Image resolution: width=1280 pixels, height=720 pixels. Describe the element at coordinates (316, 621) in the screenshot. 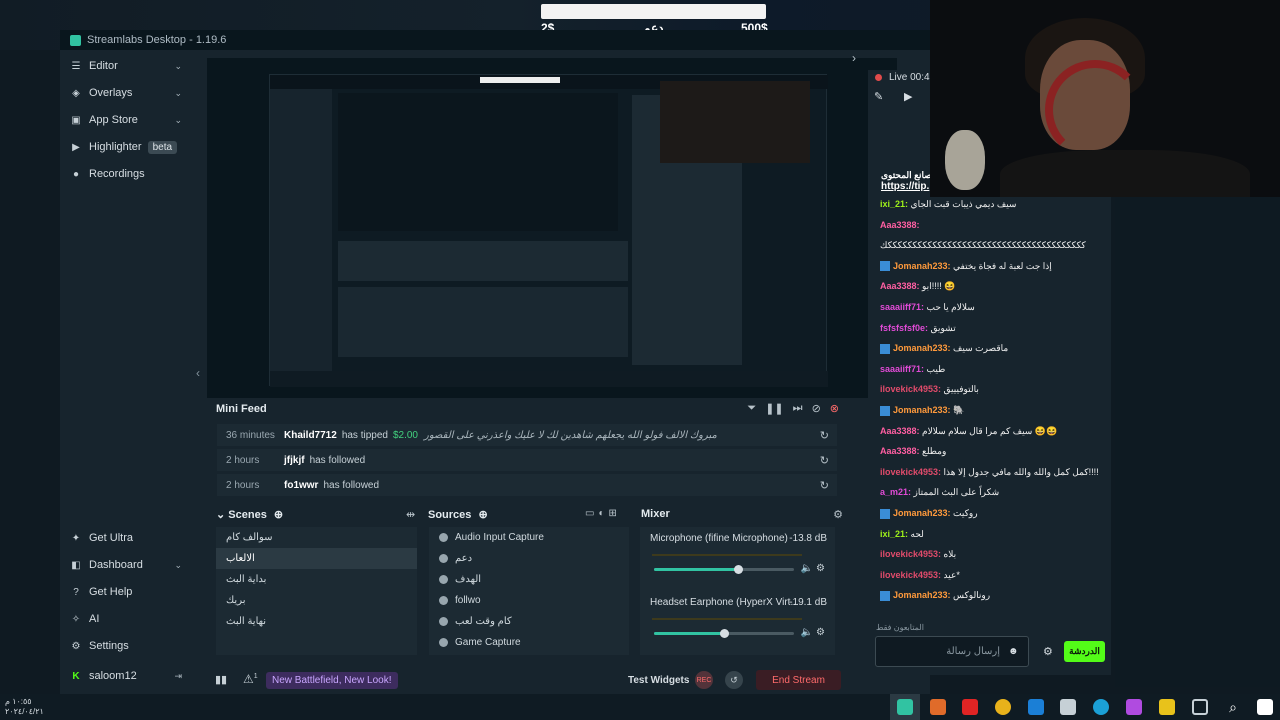

I see `scene-item: نهاية البث` at that location.